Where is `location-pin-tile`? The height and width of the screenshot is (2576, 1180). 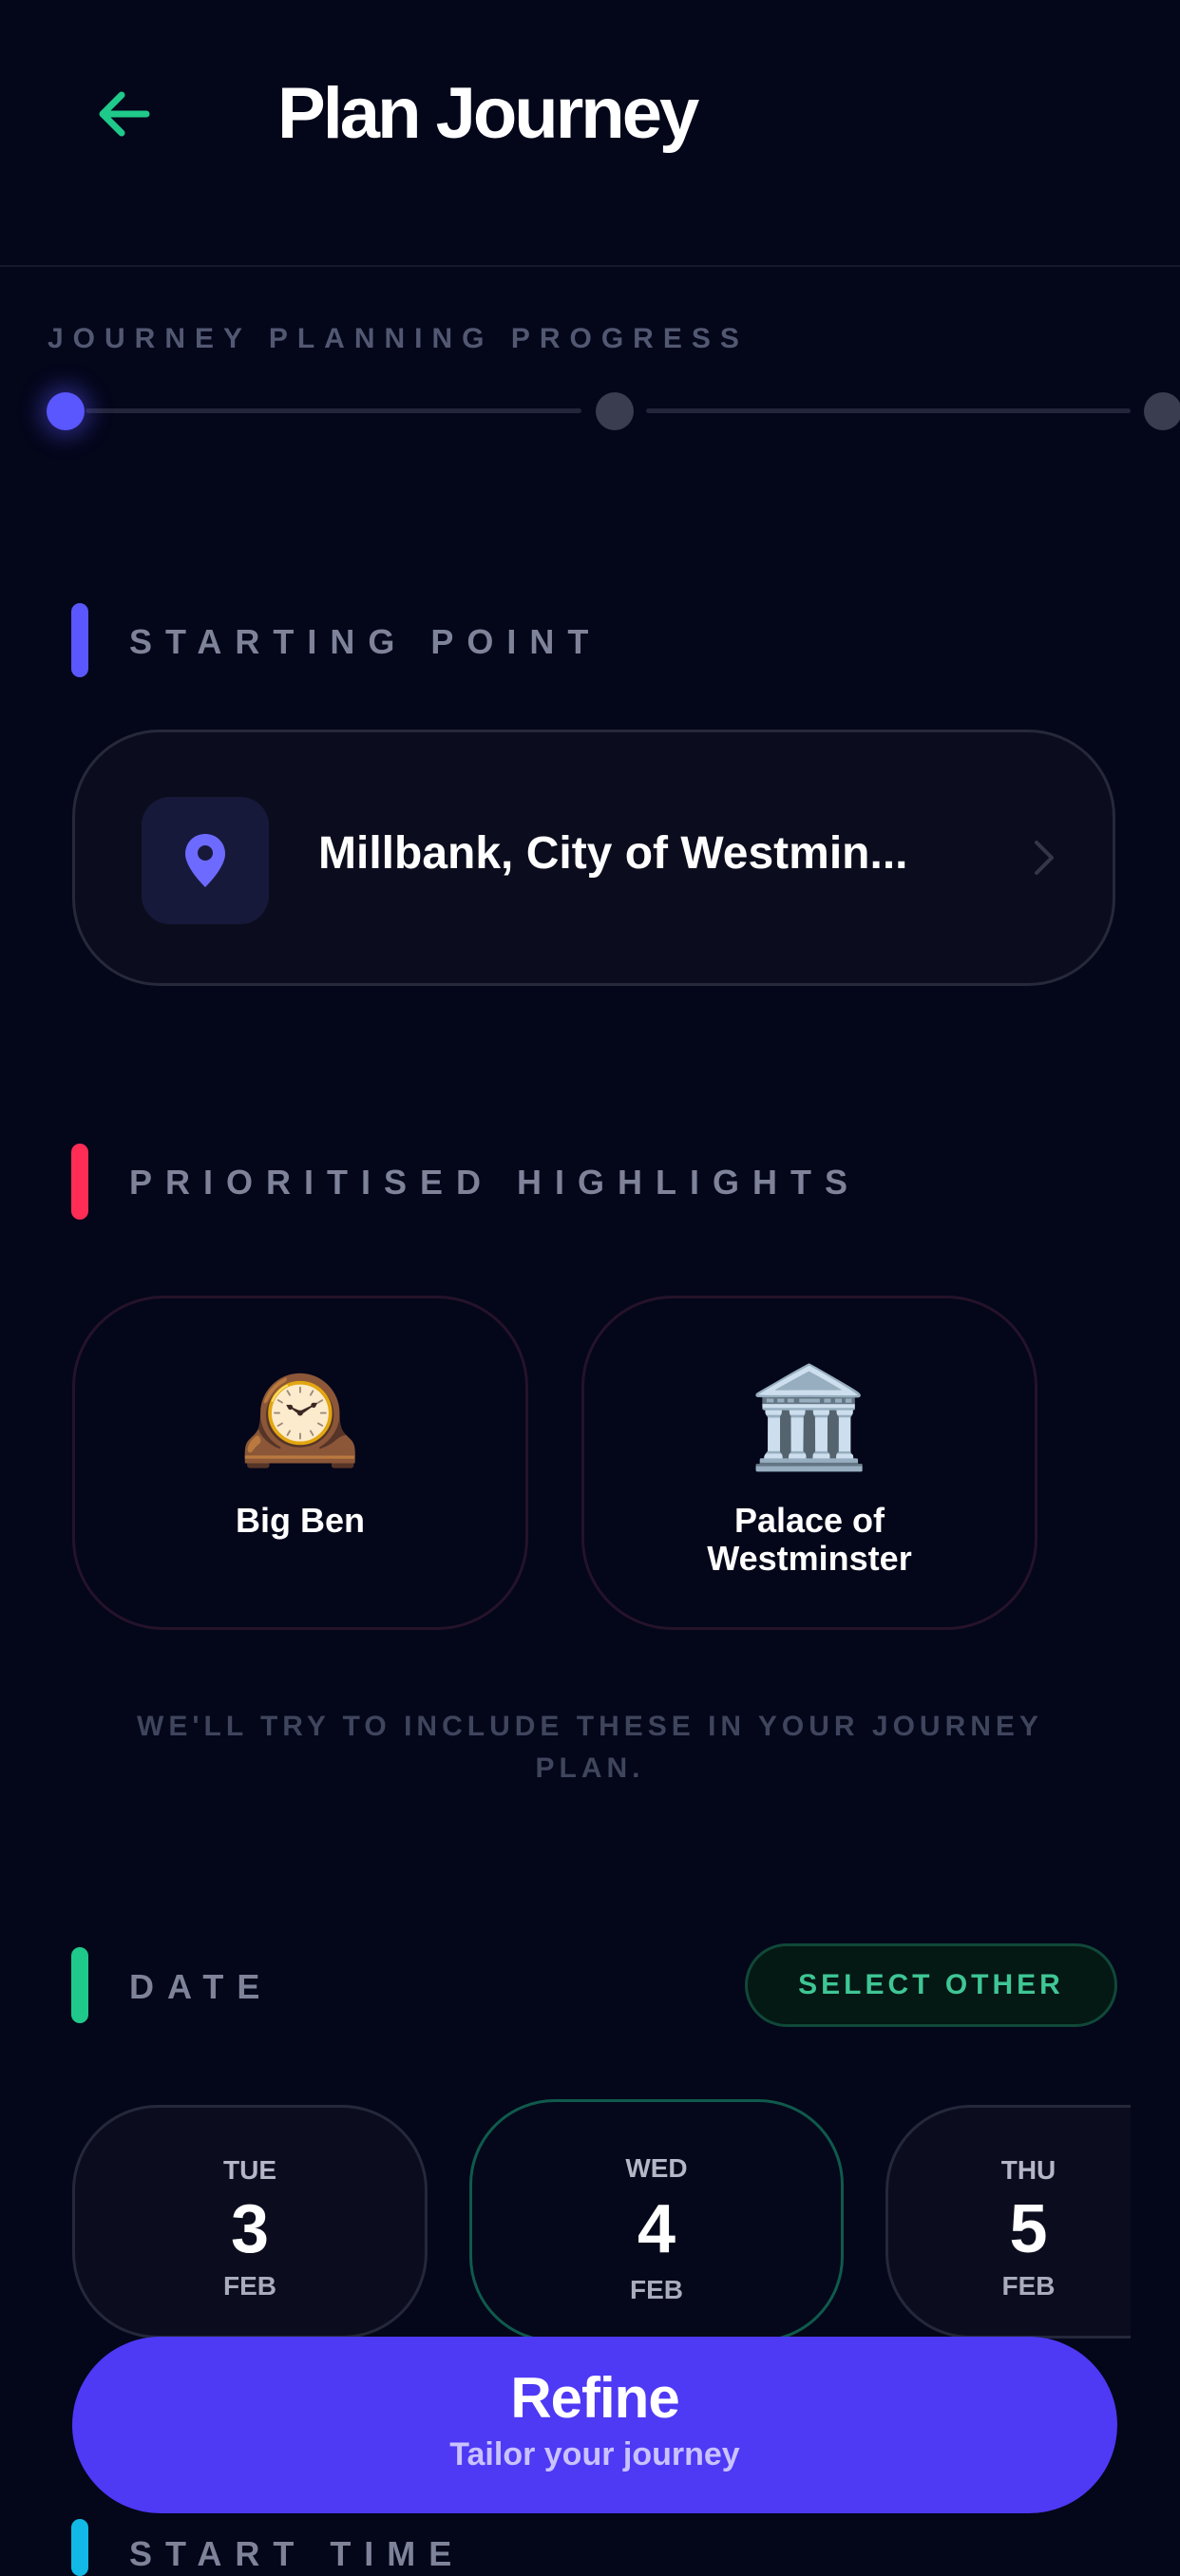
location-pin-tile is located at coordinates (205, 860).